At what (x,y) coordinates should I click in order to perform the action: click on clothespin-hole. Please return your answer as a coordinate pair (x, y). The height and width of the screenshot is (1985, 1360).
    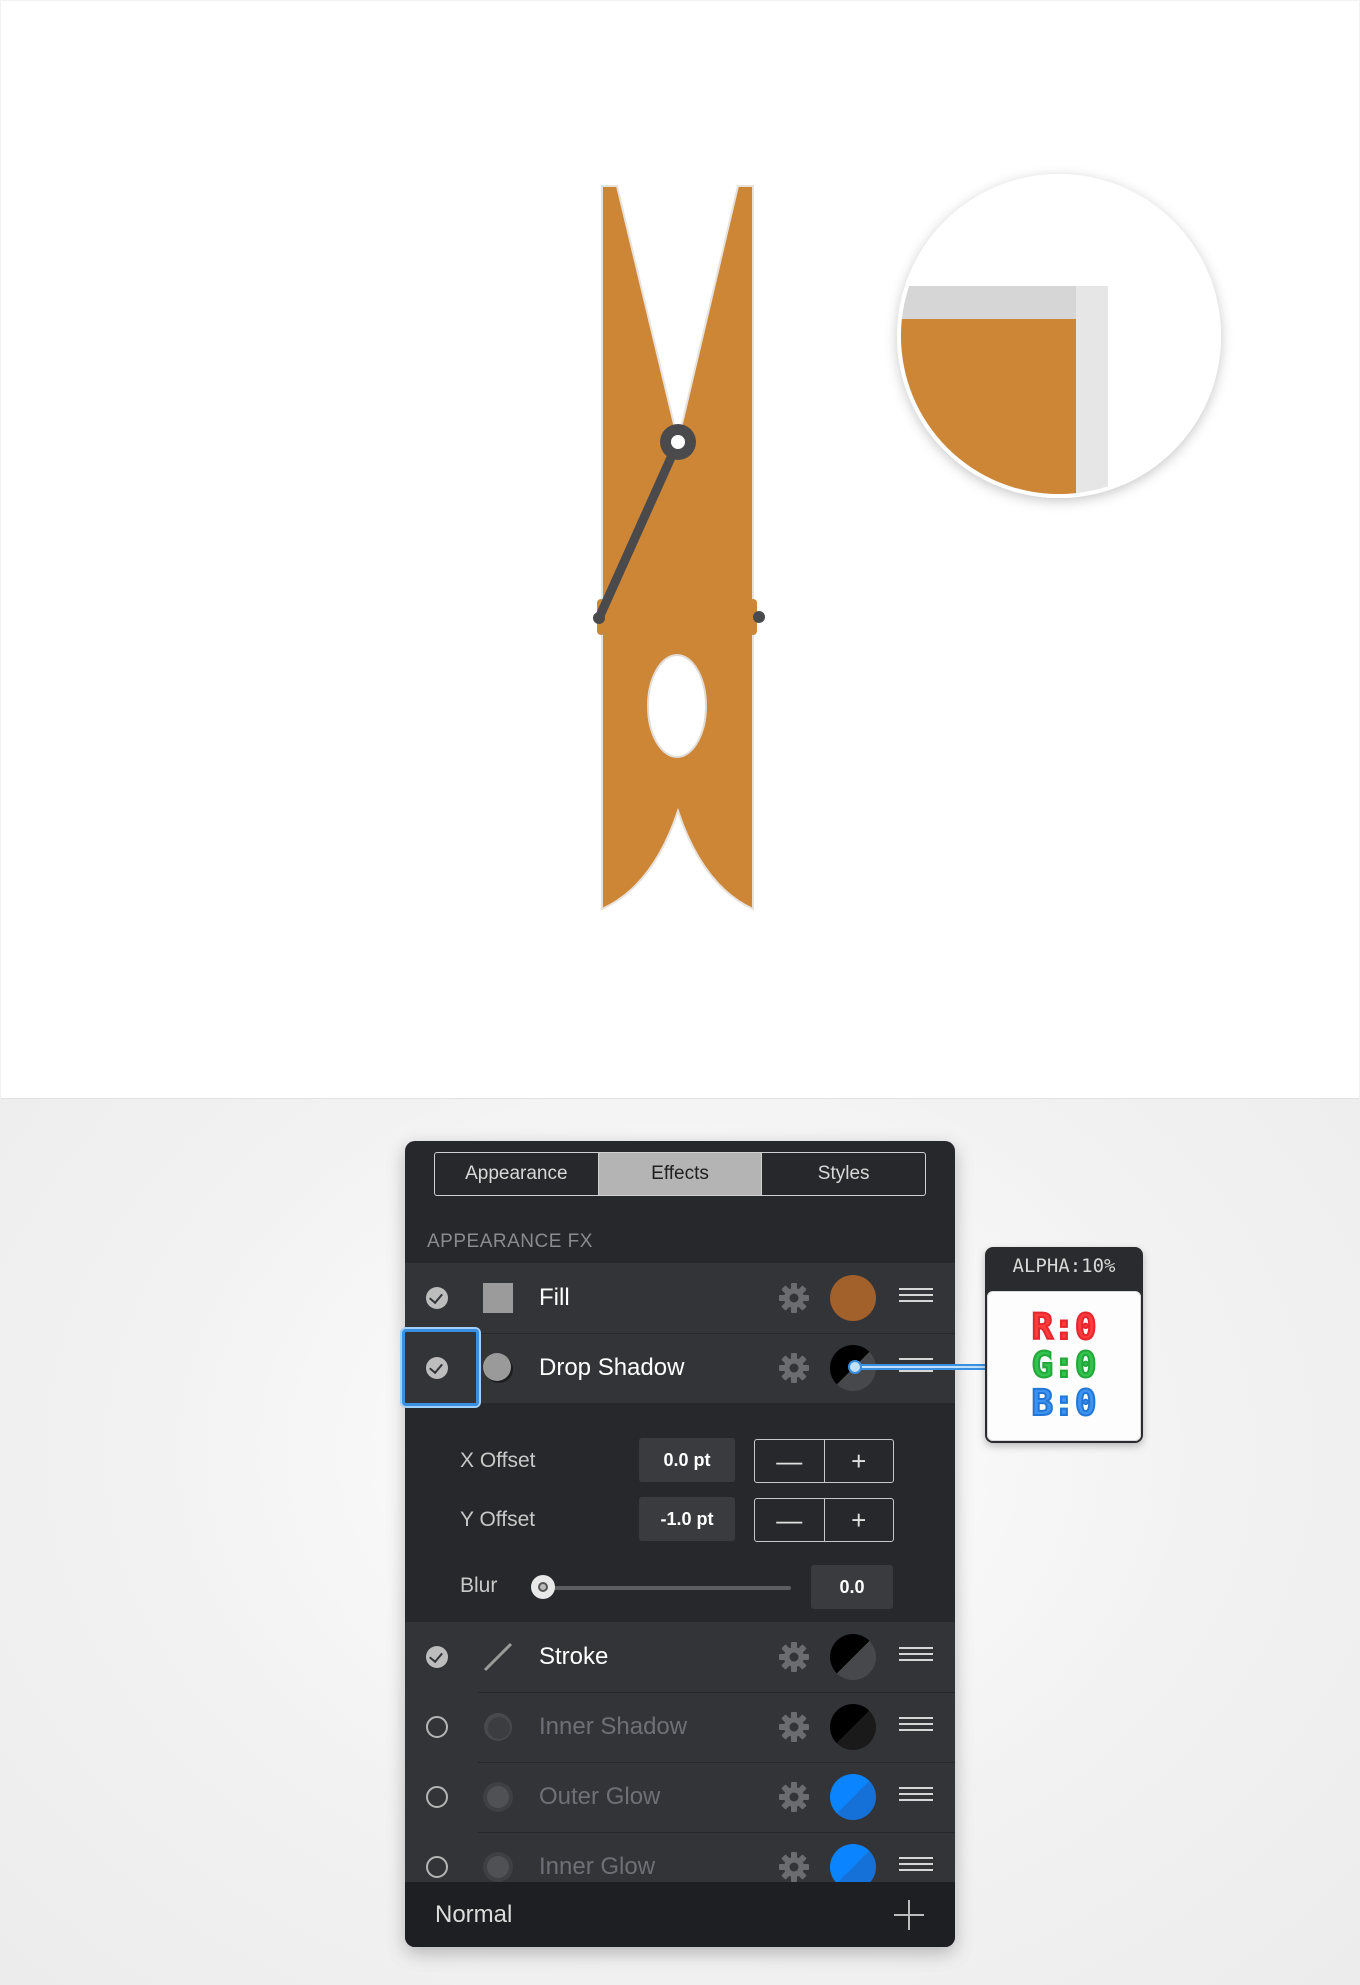
    Looking at the image, I should click on (677, 706).